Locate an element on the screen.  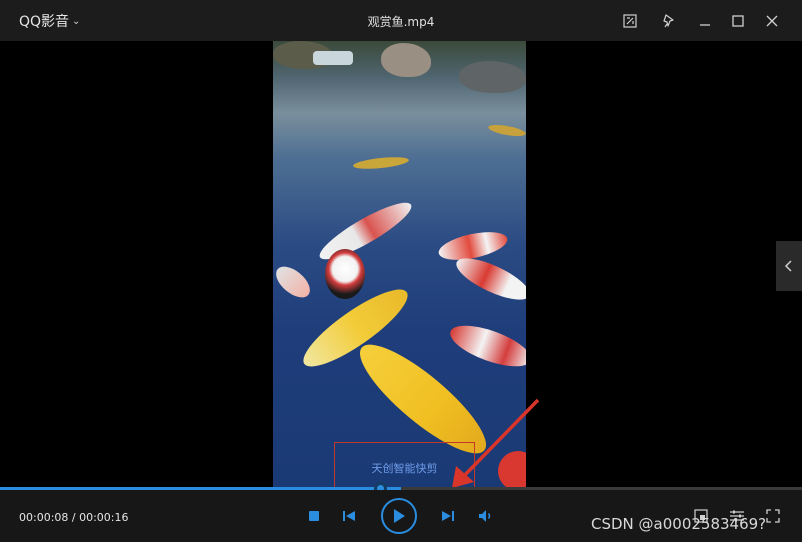
previous-button is located at coordinates (349, 516).